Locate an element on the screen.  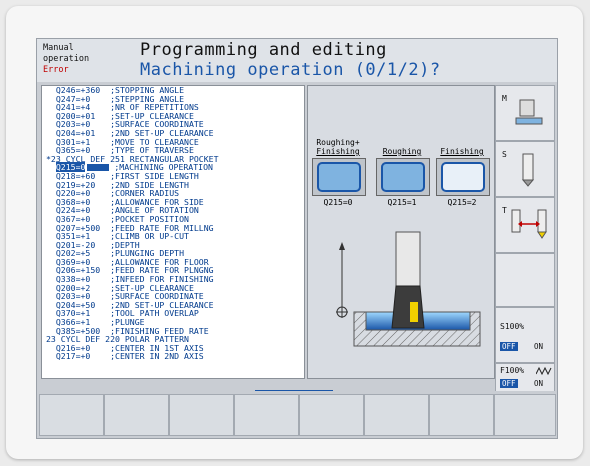
mode-line2: operation is located at coordinates (66, 59).